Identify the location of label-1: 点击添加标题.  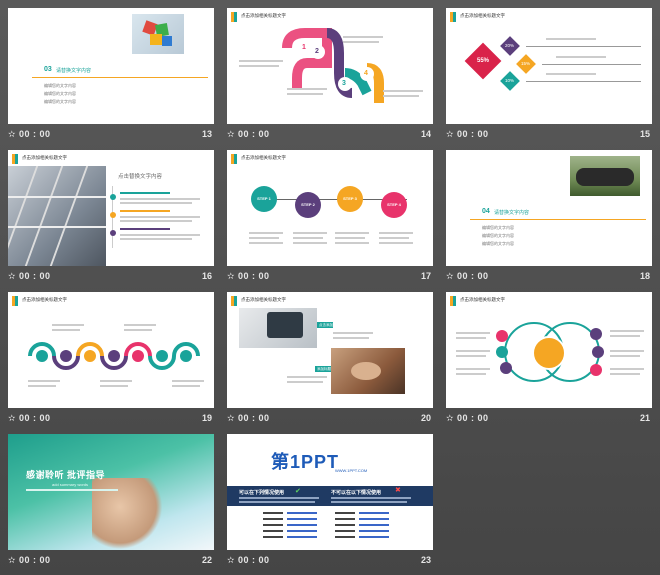
(329, 325).